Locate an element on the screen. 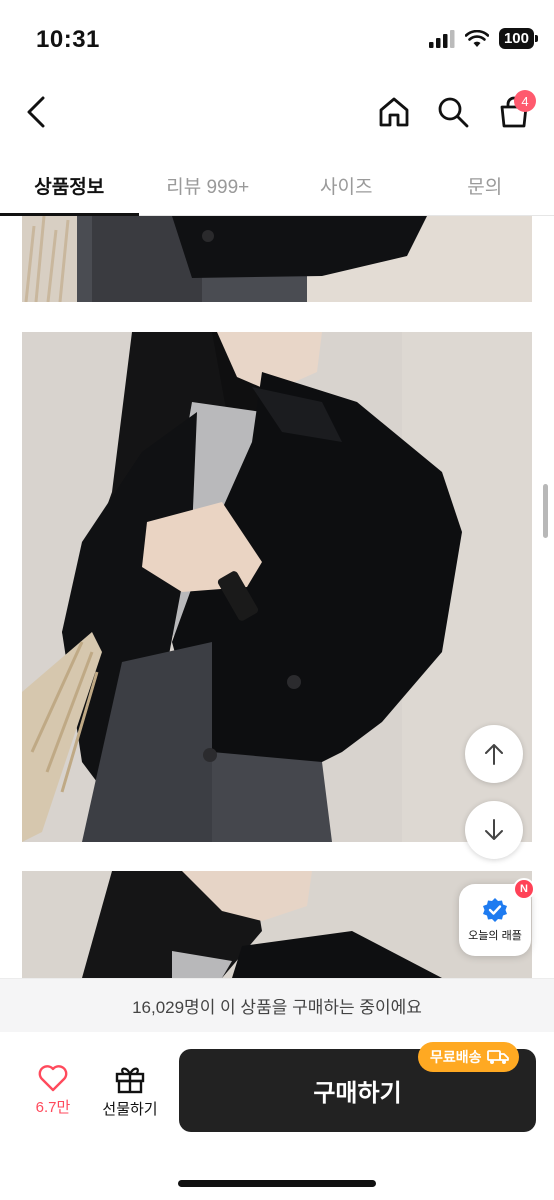  home-button is located at coordinates (394, 112).